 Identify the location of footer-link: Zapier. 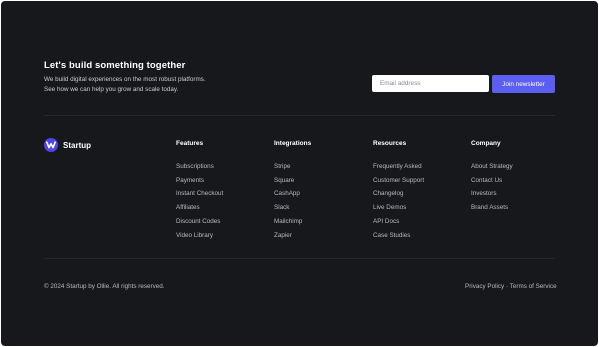
(292, 236).